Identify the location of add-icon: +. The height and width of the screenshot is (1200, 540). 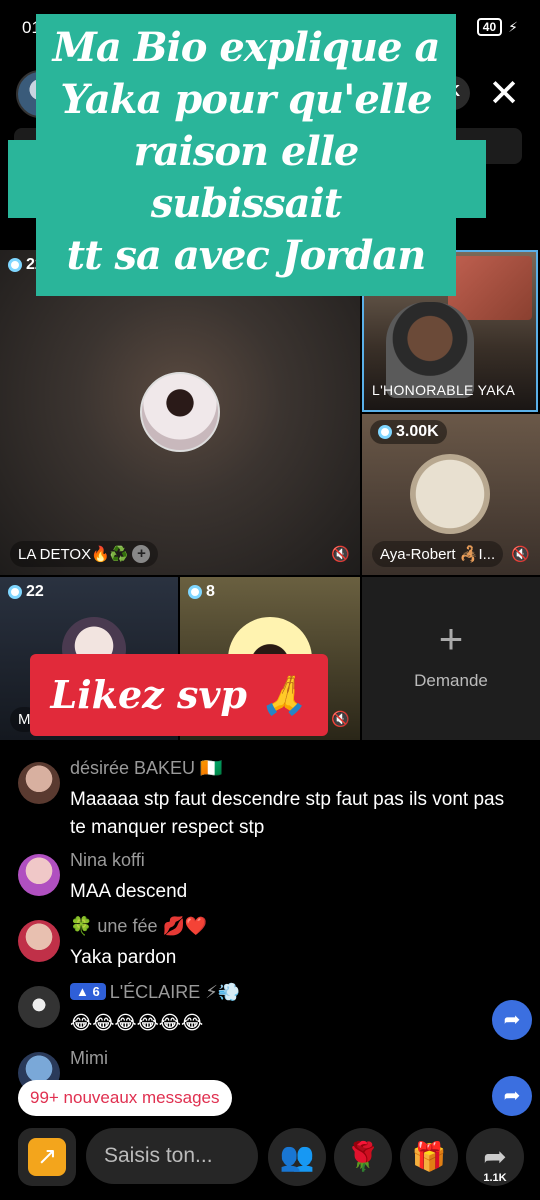
(451, 638).